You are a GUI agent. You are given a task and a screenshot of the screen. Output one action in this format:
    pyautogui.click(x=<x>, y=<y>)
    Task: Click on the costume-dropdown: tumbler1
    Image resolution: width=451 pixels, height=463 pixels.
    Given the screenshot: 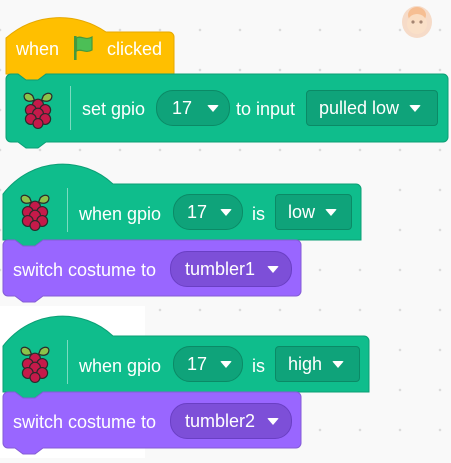 What is the action you would take?
    pyautogui.click(x=231, y=269)
    